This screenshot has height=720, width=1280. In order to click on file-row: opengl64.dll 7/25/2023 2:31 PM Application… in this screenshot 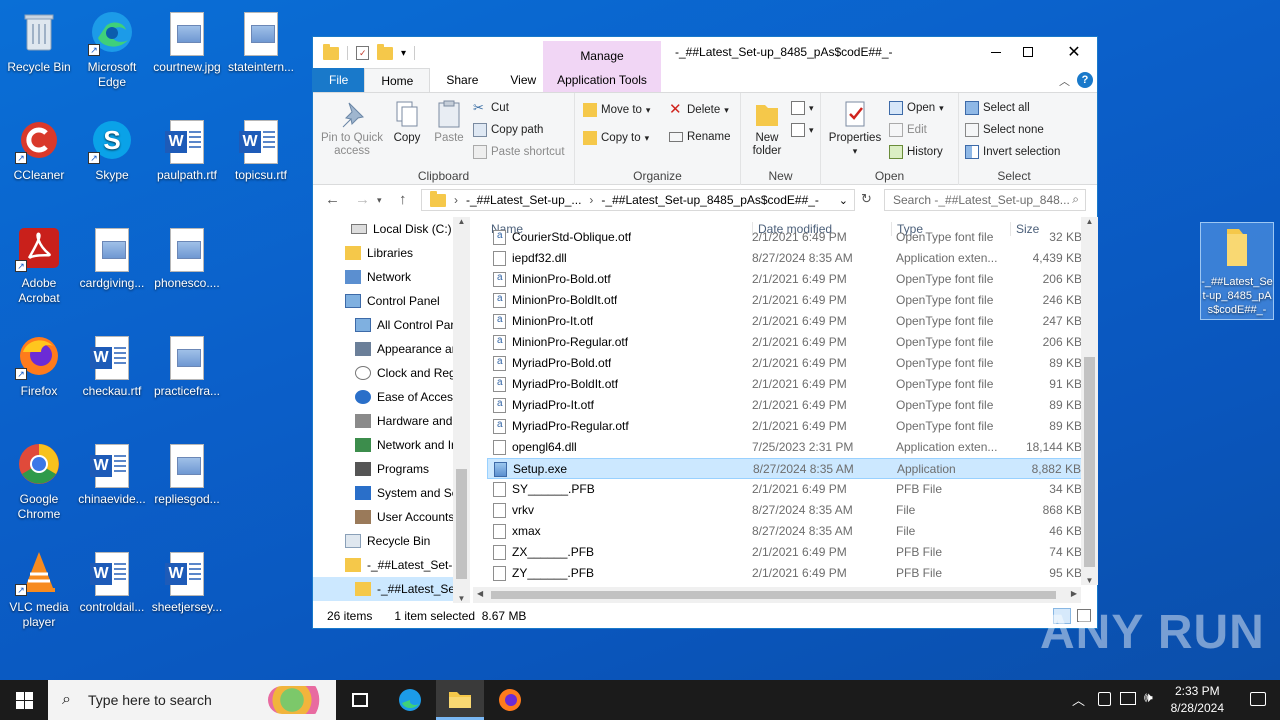, I will do `click(786, 447)`.